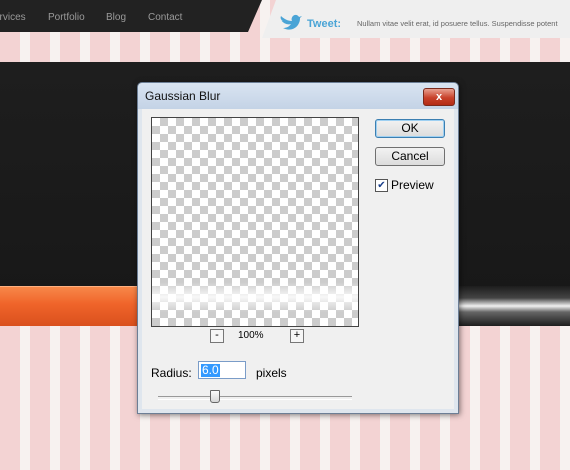 The height and width of the screenshot is (470, 570). What do you see at coordinates (513, 306) in the screenshot?
I see `gray-bar` at bounding box center [513, 306].